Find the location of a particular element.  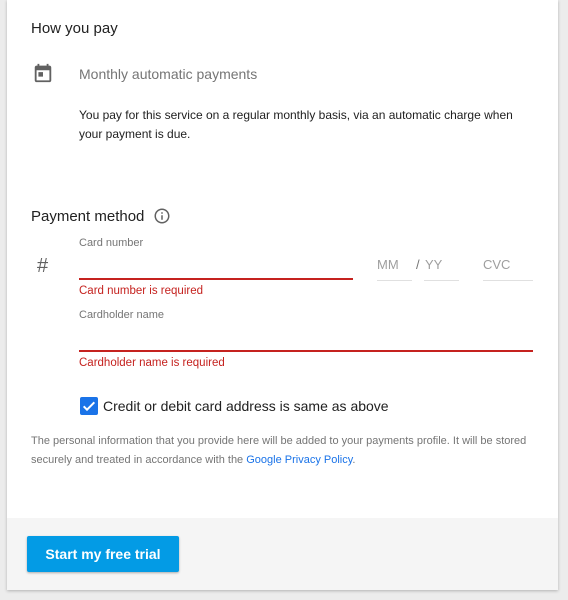

card-number-label: Card number is located at coordinates (111, 243).